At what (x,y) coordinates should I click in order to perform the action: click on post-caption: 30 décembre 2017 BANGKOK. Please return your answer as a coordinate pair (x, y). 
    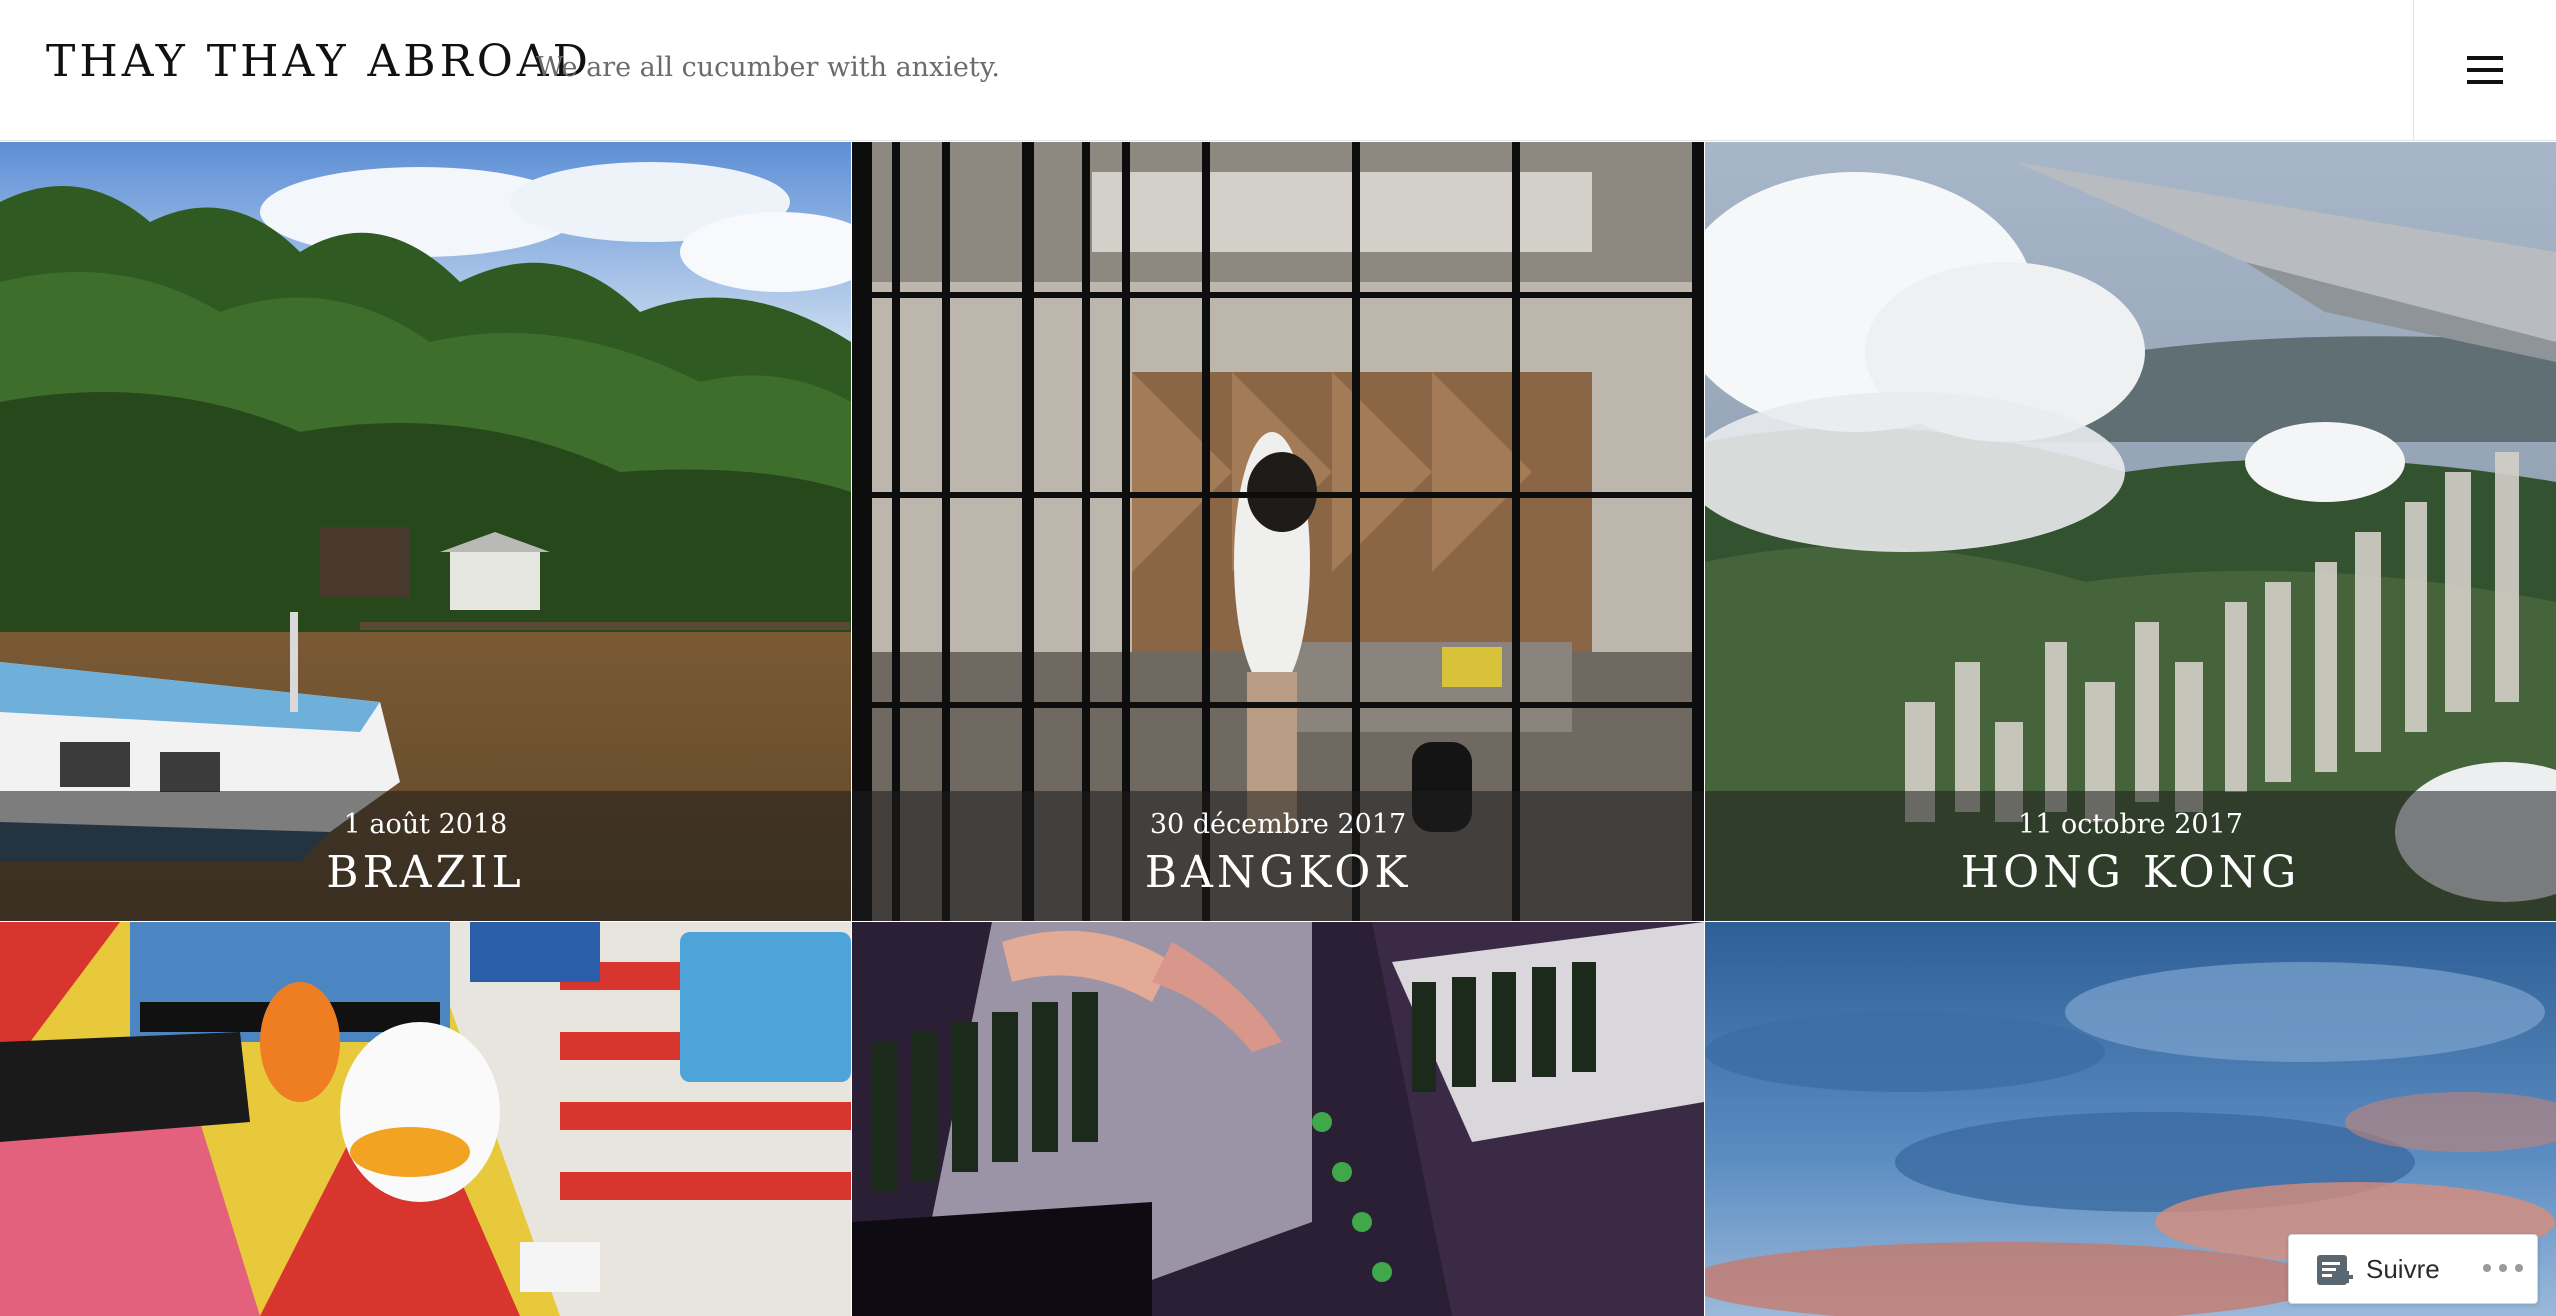
    Looking at the image, I should click on (1278, 856).